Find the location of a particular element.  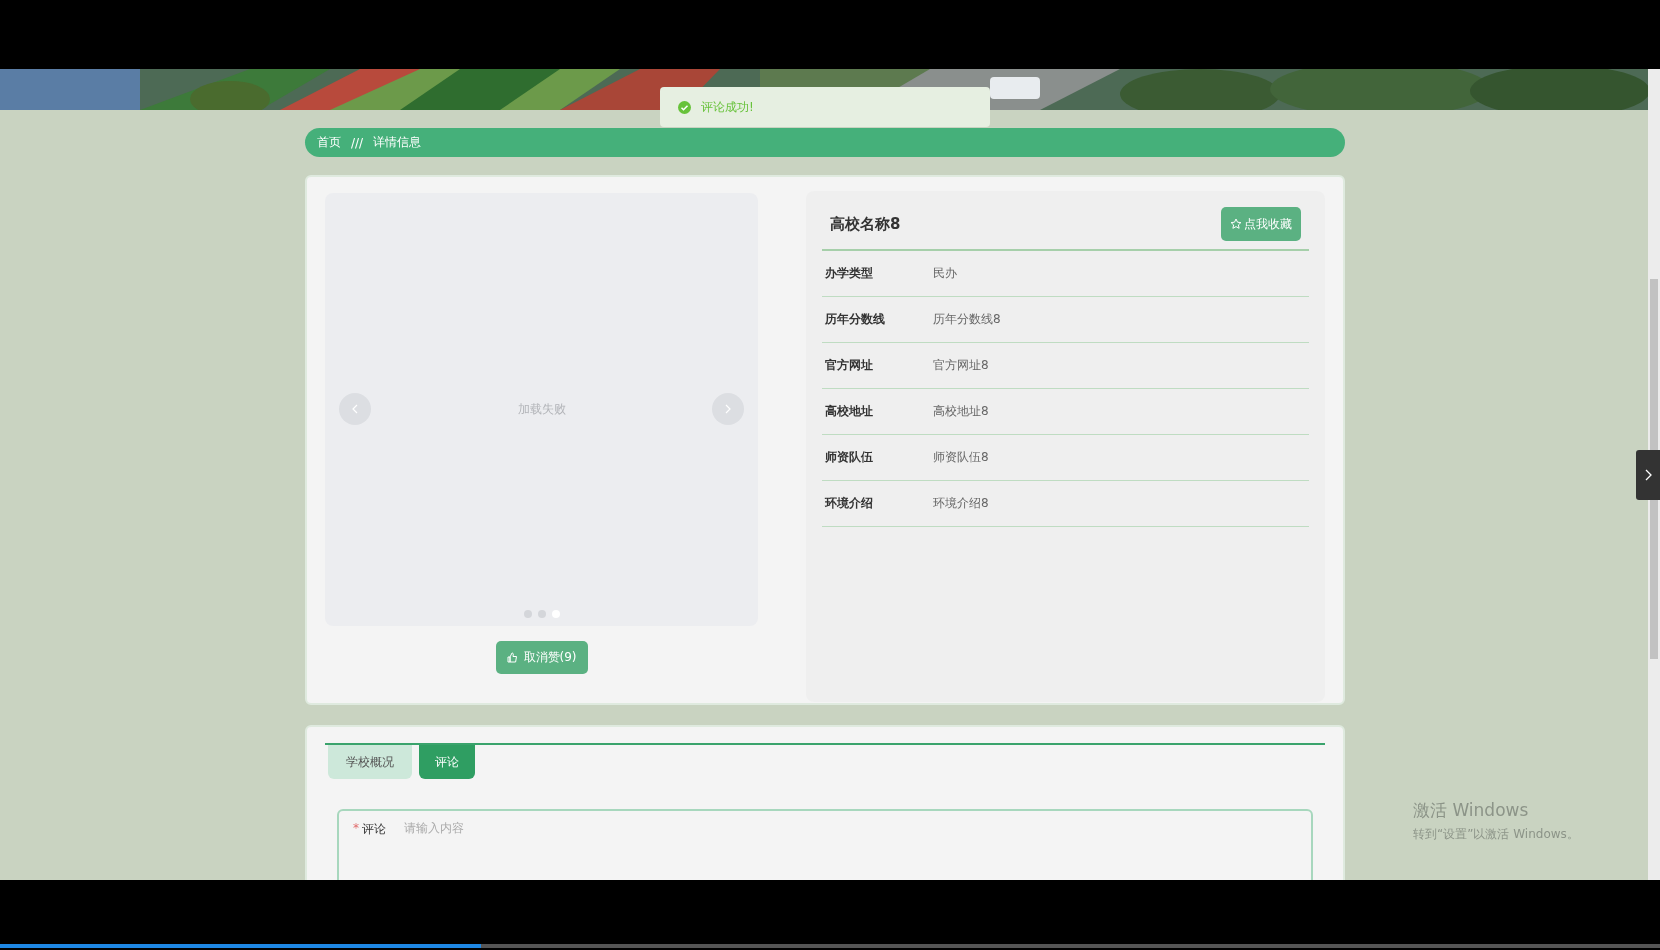

breadcrumb-item: 首页 is located at coordinates (329, 142).